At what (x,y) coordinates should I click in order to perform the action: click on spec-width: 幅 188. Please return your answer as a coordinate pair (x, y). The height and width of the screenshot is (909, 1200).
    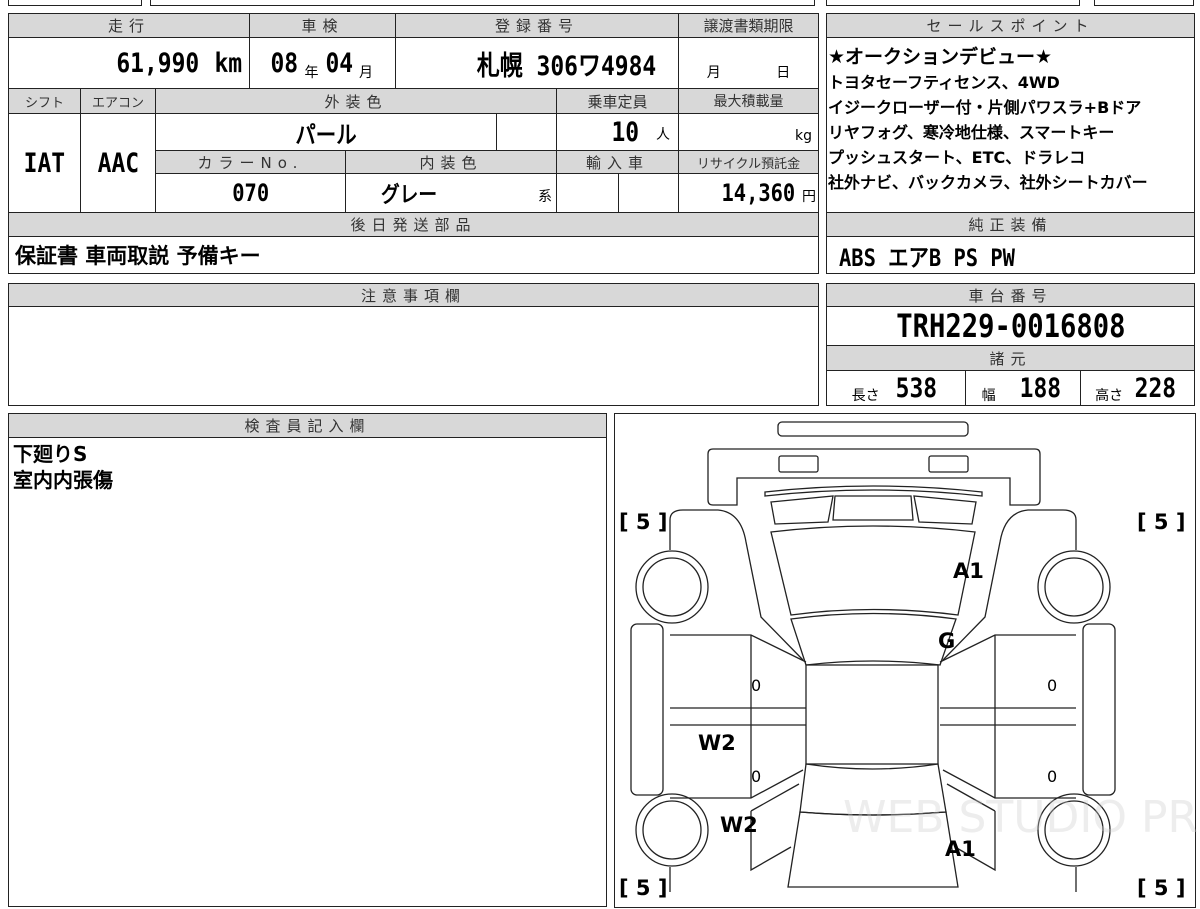
    Looking at the image, I should click on (1023, 388).